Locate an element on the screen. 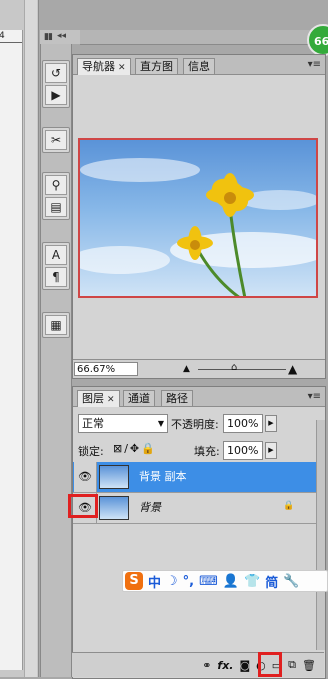 The image size is (328, 679). tab-layers-label: 图层 is located at coordinates (93, 398).